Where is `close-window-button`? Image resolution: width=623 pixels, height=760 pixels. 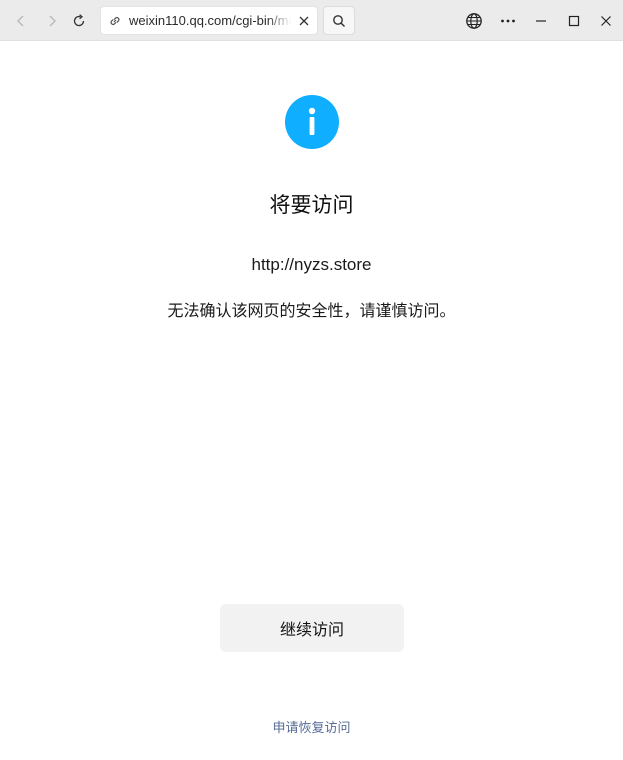
close-window-button is located at coordinates (606, 21).